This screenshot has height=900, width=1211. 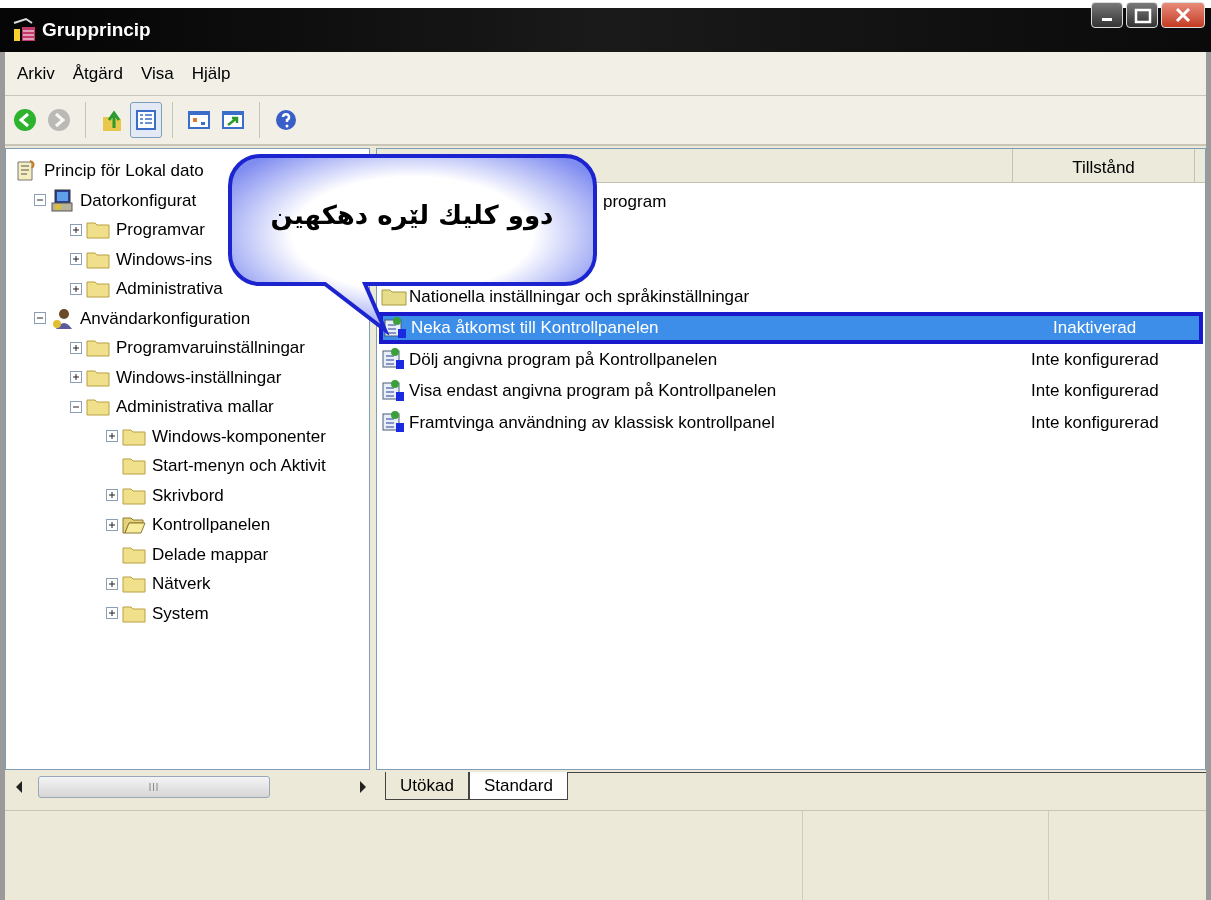 What do you see at coordinates (427, 786) in the screenshot?
I see `tab: Utökad` at bounding box center [427, 786].